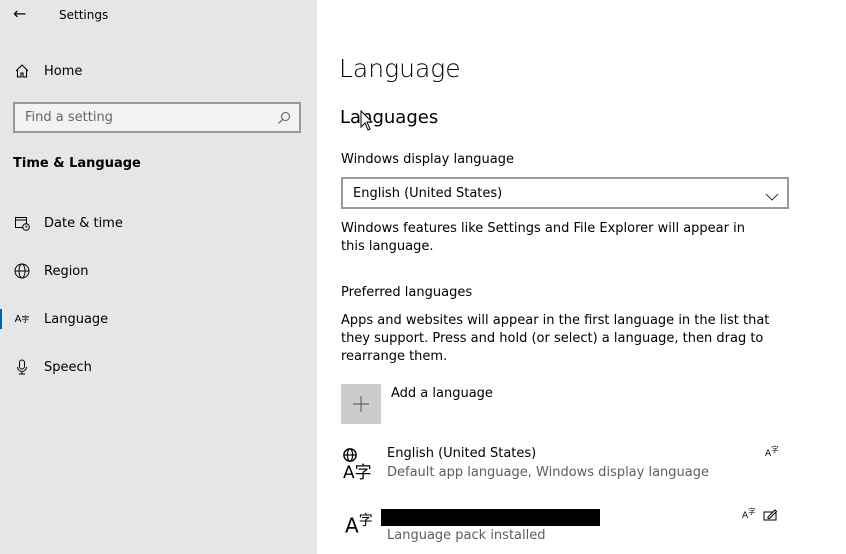 The width and height of the screenshot is (846, 554). What do you see at coordinates (158, 367) in the screenshot?
I see `sidebar-item-speech: Speech` at bounding box center [158, 367].